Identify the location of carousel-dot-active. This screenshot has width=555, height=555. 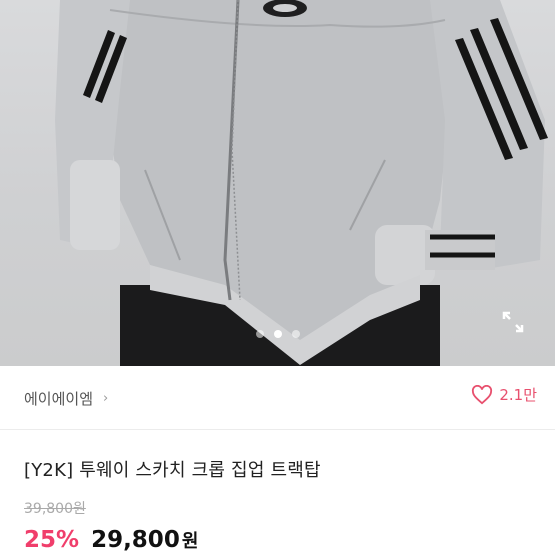
(277, 334).